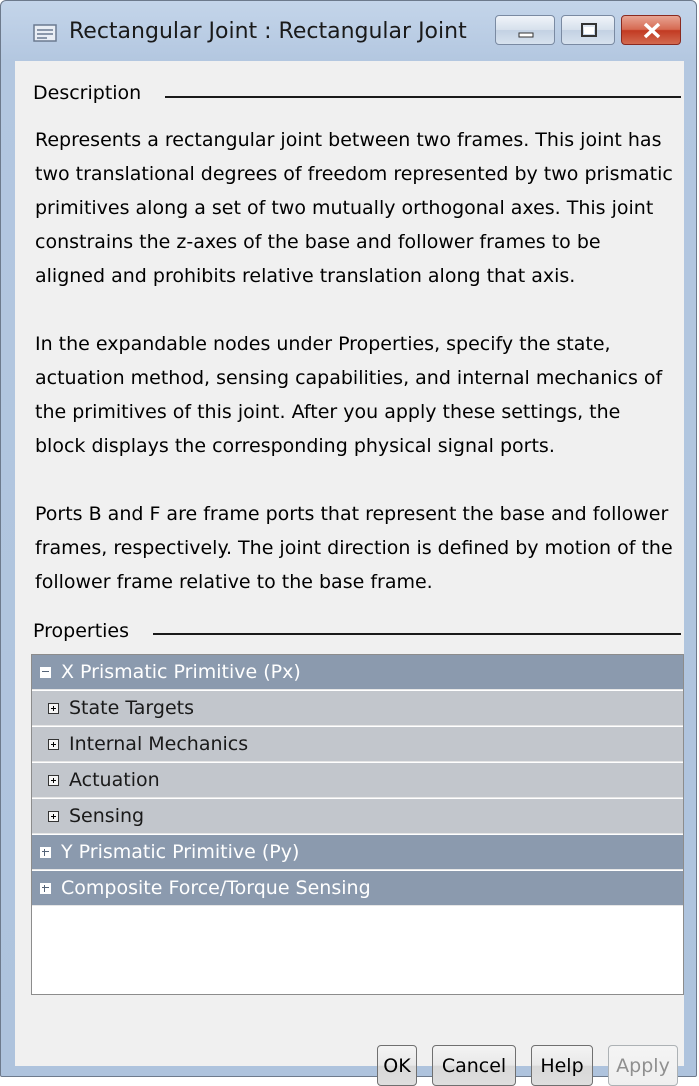 The image size is (699, 1086). Describe the element at coordinates (159, 744) in the screenshot. I see `tree-node-label: Internal Mechanics` at that location.